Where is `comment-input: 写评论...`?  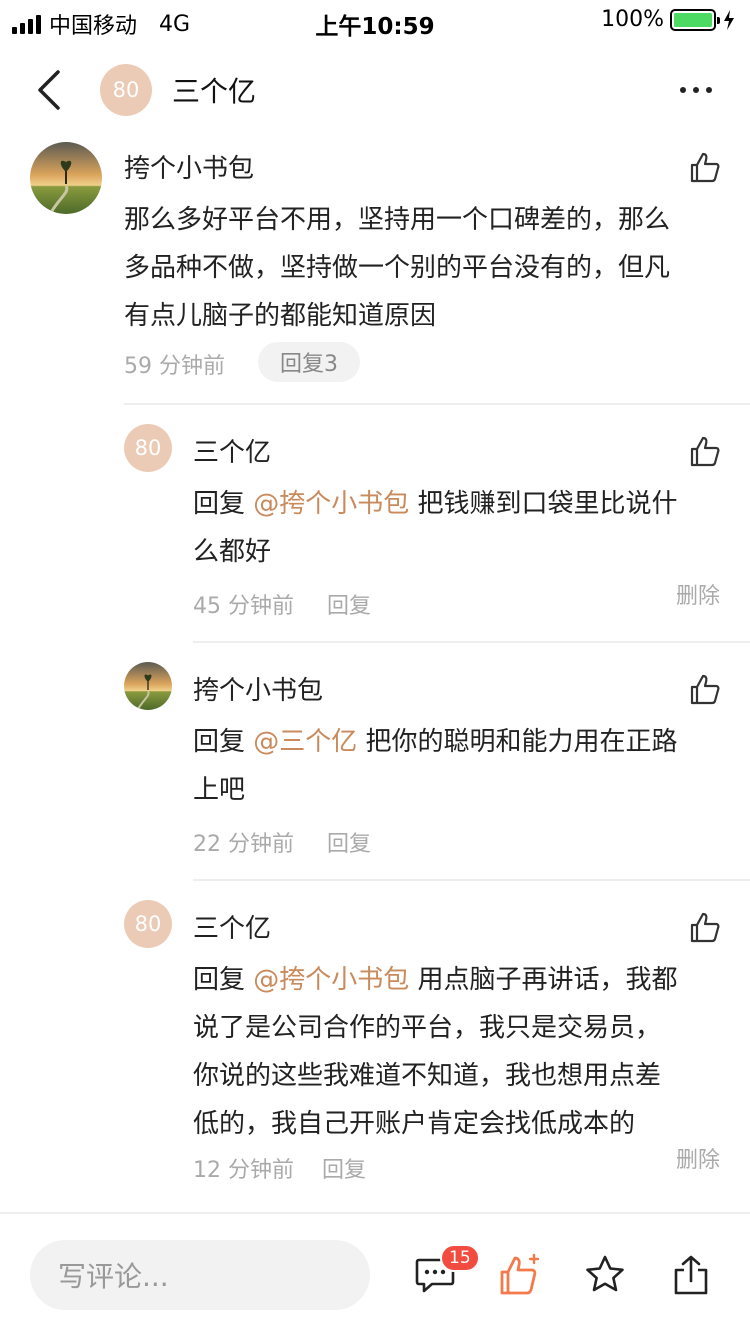 comment-input: 写评论... is located at coordinates (200, 1275).